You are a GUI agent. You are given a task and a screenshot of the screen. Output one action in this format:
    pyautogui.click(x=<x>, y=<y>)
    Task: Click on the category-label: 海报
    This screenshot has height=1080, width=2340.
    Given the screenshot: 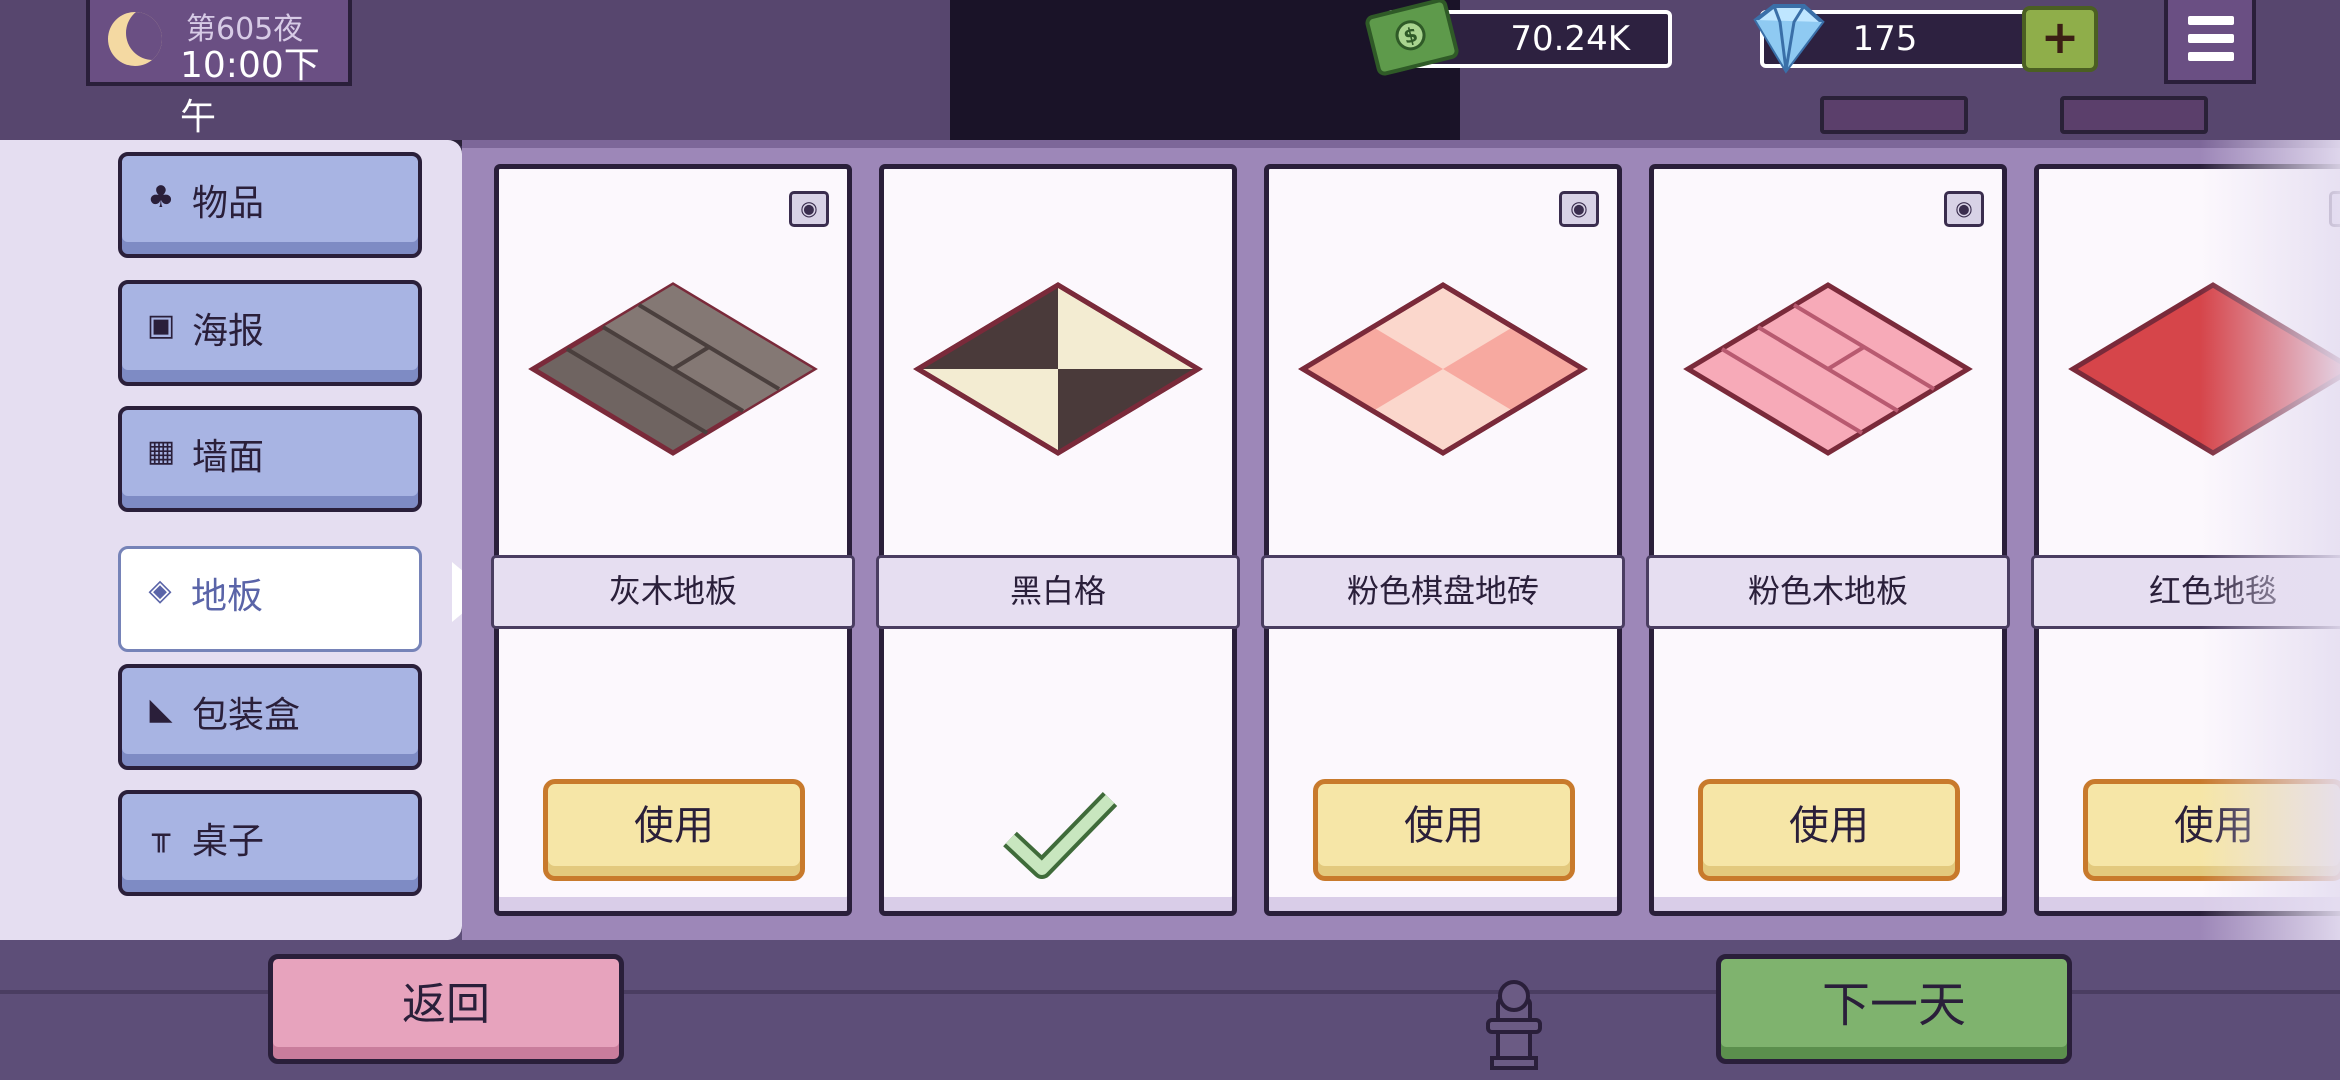 What is the action you would take?
    pyautogui.click(x=228, y=331)
    